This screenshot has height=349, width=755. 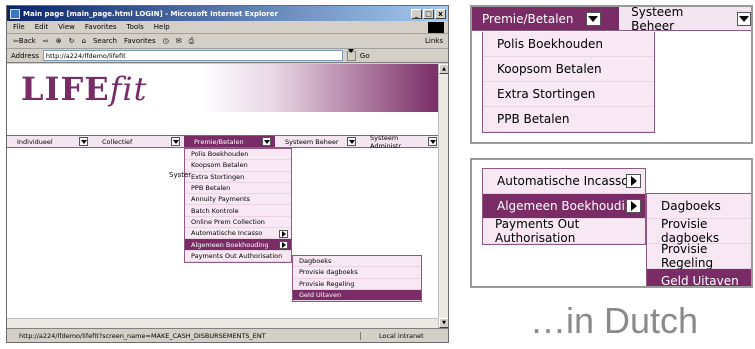 What do you see at coordinates (443, 196) in the screenshot?
I see `vertical-scrollbar: ▲ ▼` at bounding box center [443, 196].